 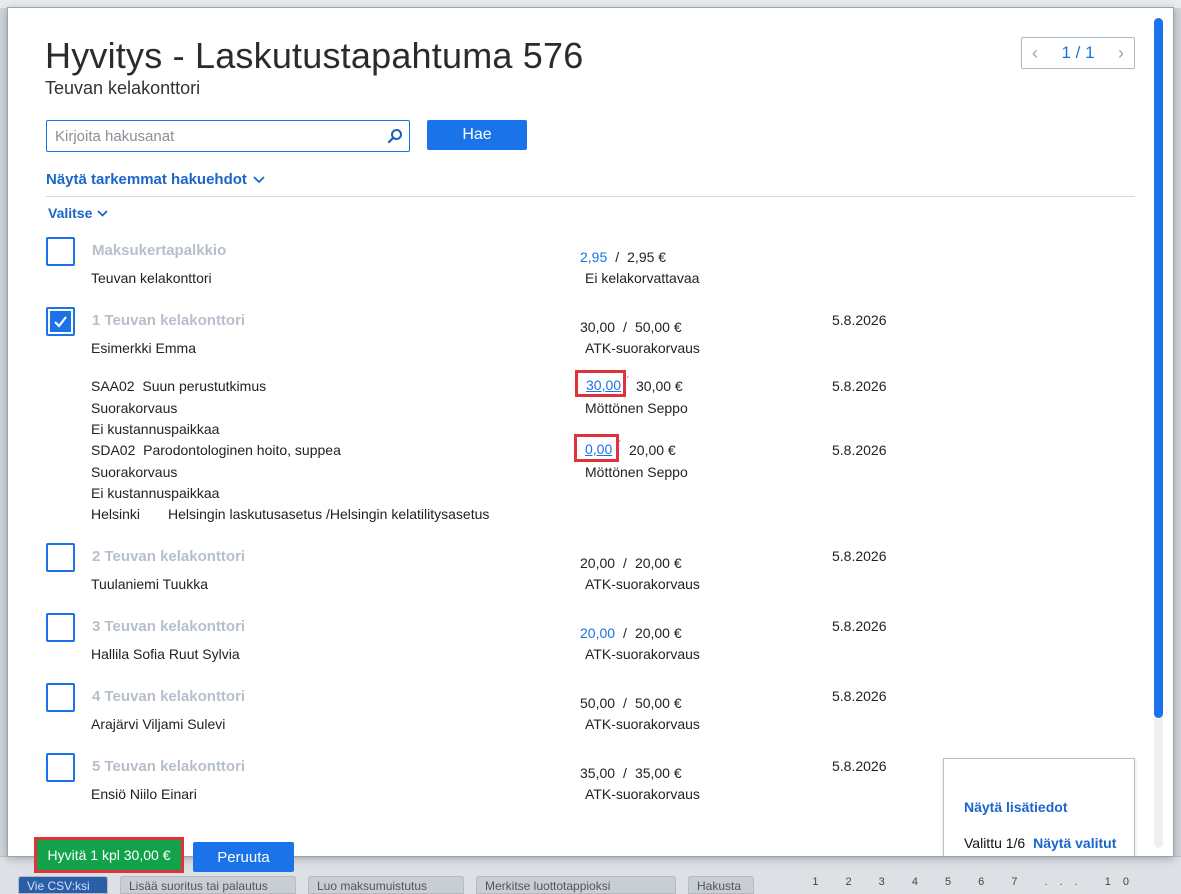 What do you see at coordinates (144, 794) in the screenshot?
I see `row-name: Ensiö Niilo Einari` at bounding box center [144, 794].